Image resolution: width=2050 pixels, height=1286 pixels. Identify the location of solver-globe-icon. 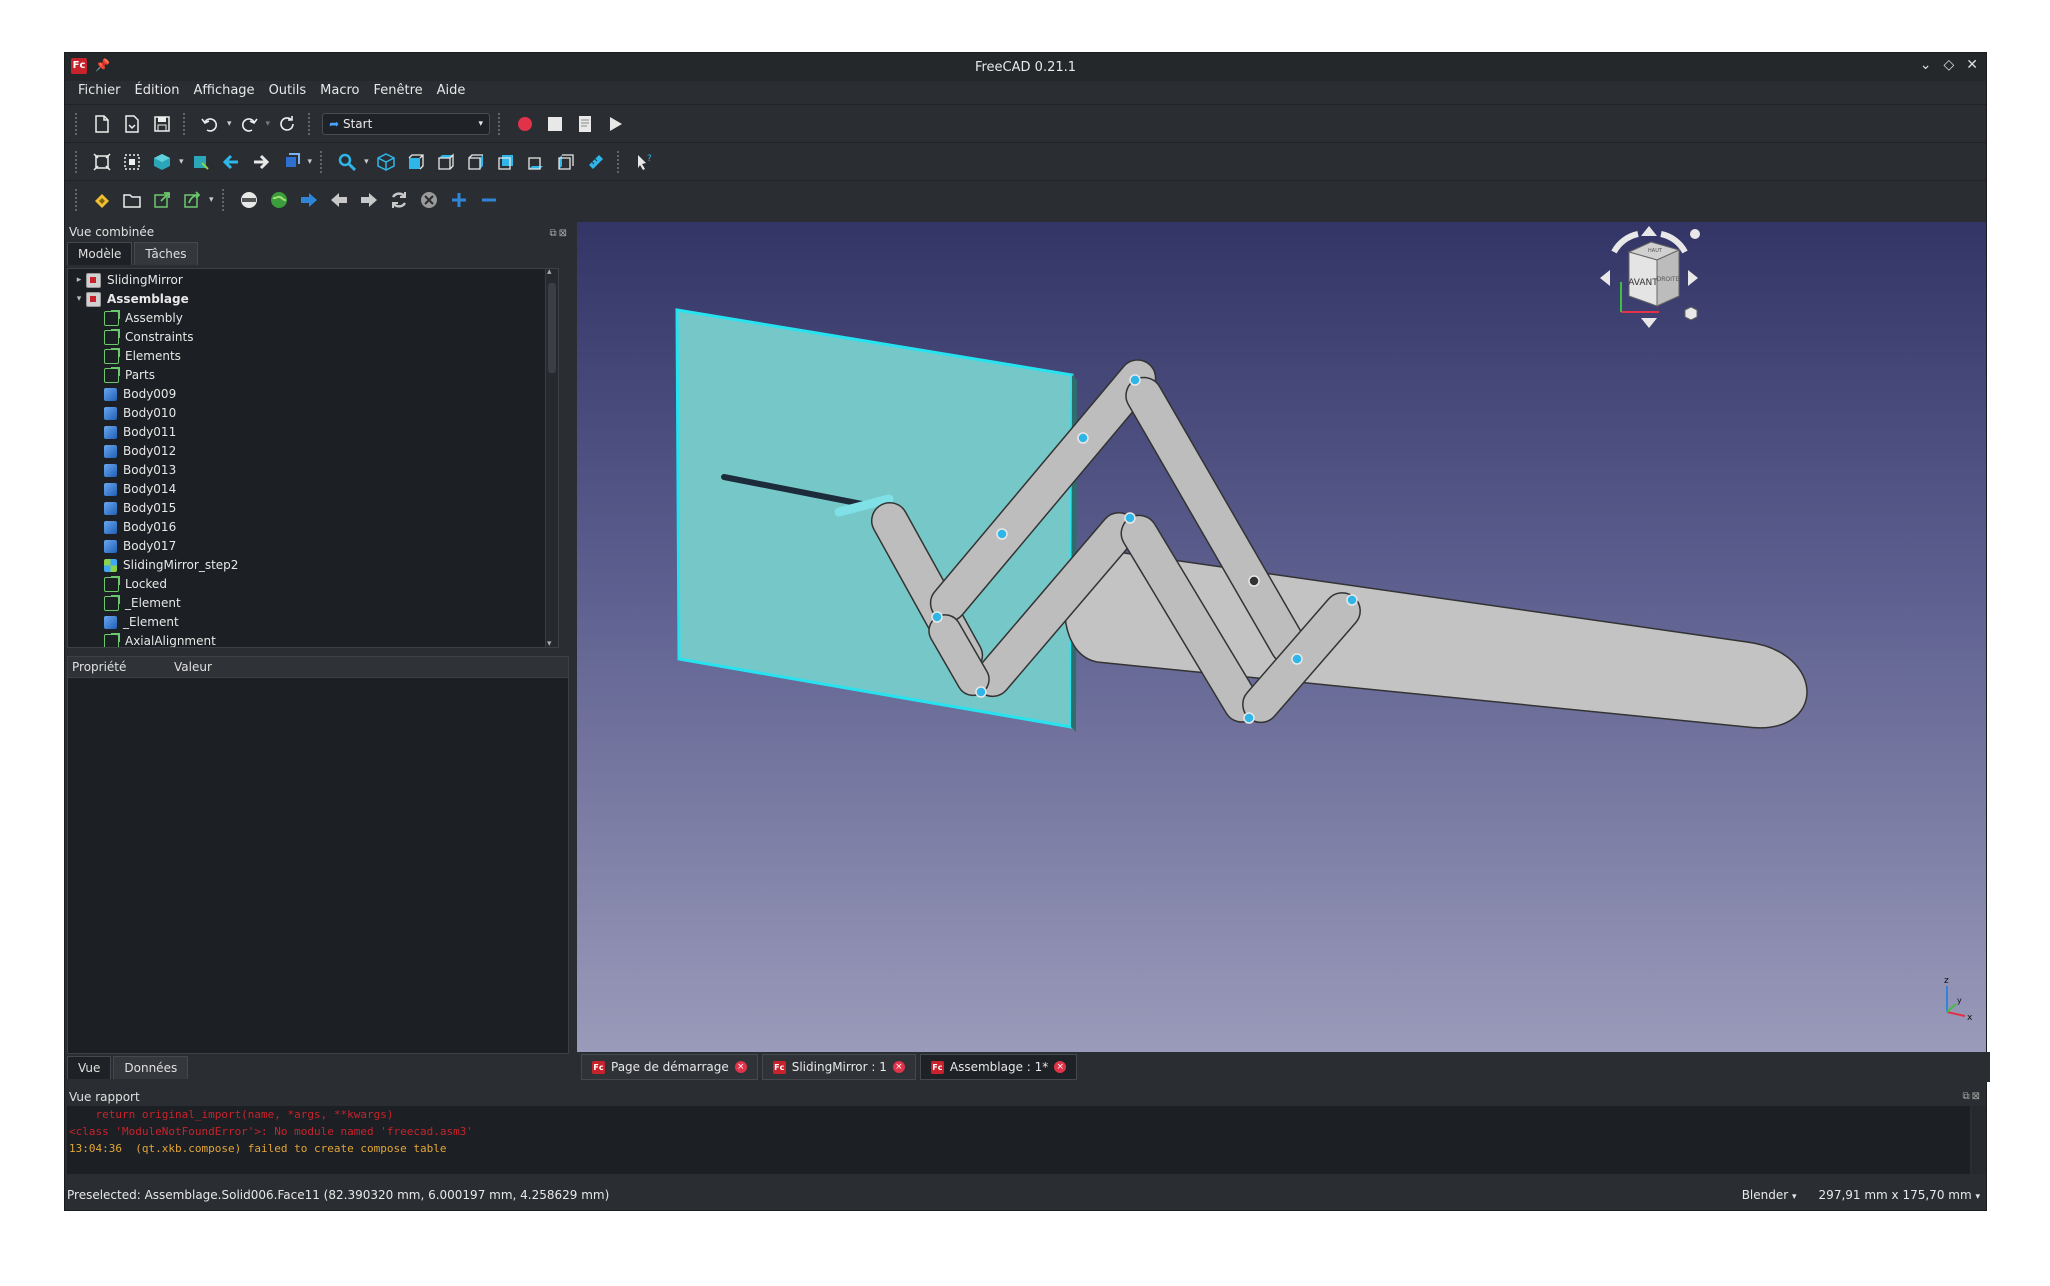
(279, 200).